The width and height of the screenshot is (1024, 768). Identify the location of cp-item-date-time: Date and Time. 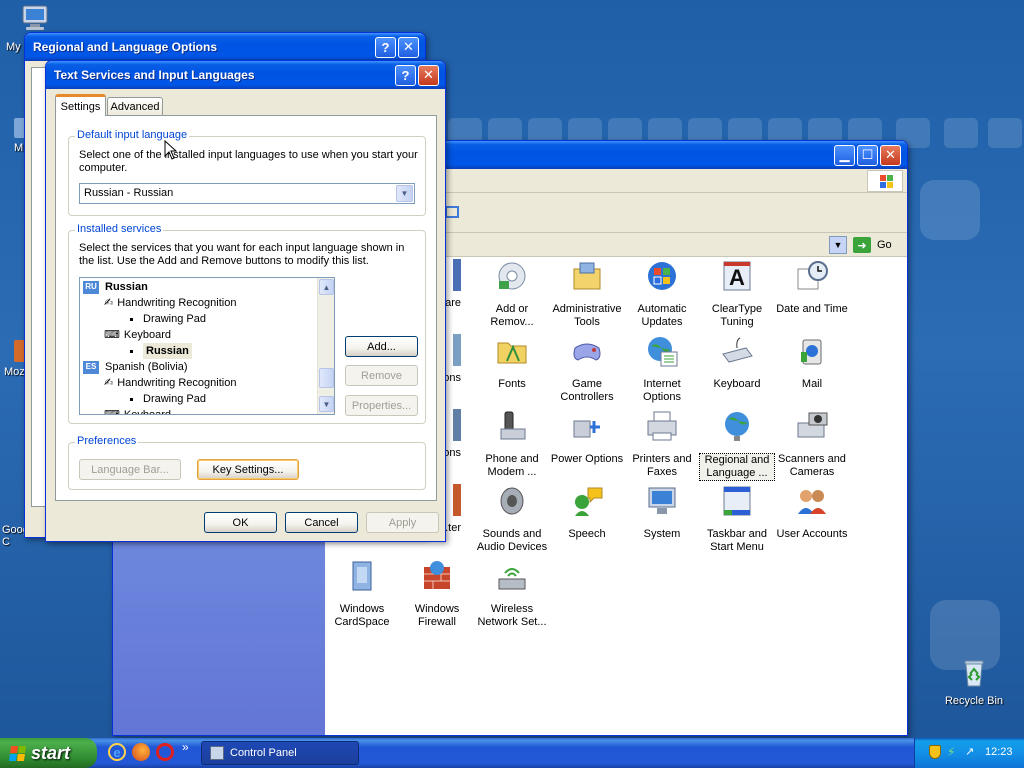
(812, 287).